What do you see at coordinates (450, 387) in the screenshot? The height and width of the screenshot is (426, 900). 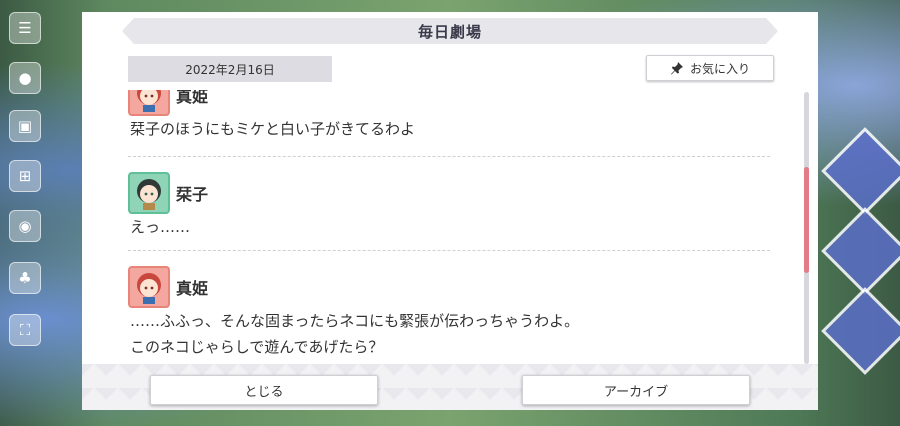 I see `dialog-footer: とじる アーカイブ` at bounding box center [450, 387].